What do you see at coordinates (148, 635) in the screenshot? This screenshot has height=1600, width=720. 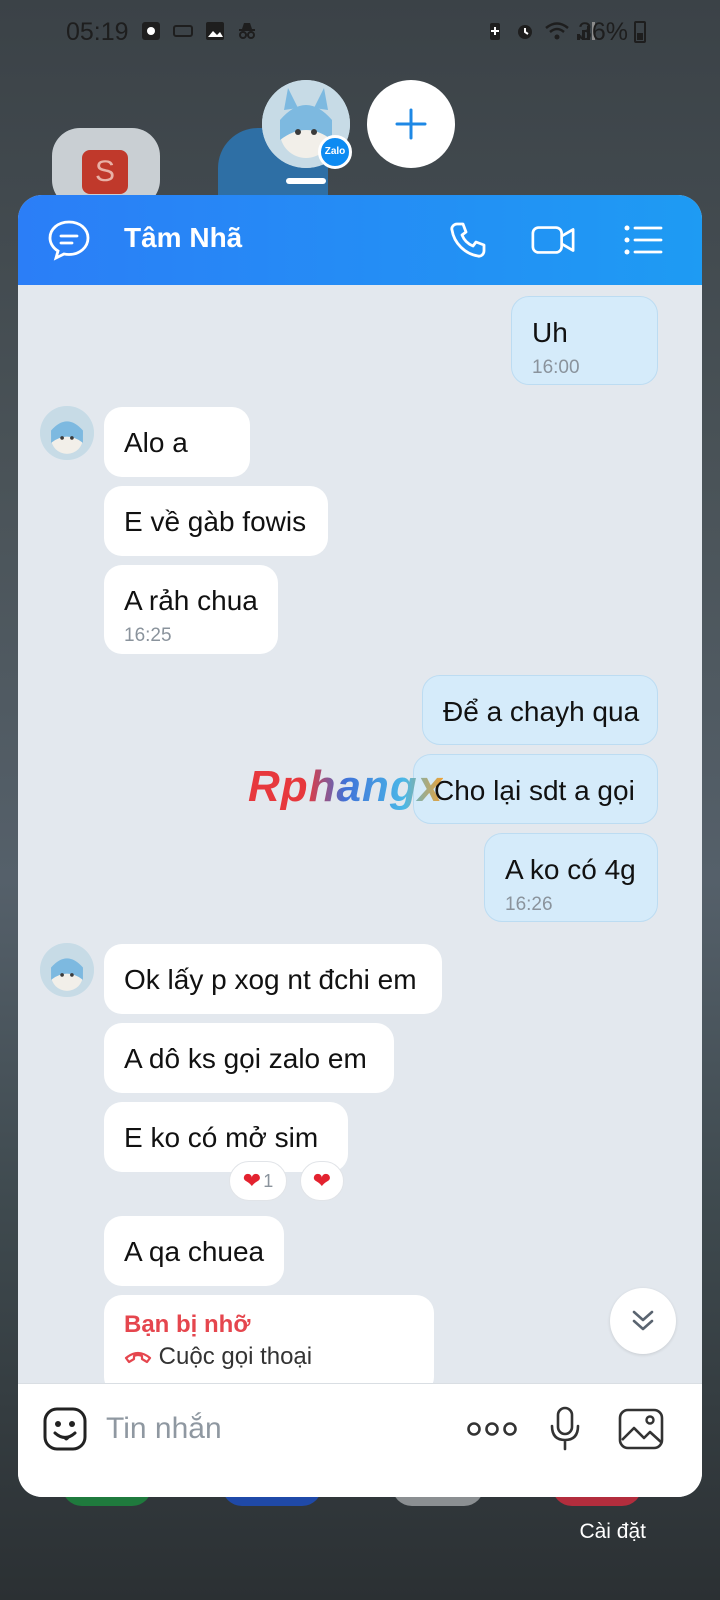 I see `message-time: 16:25` at bounding box center [148, 635].